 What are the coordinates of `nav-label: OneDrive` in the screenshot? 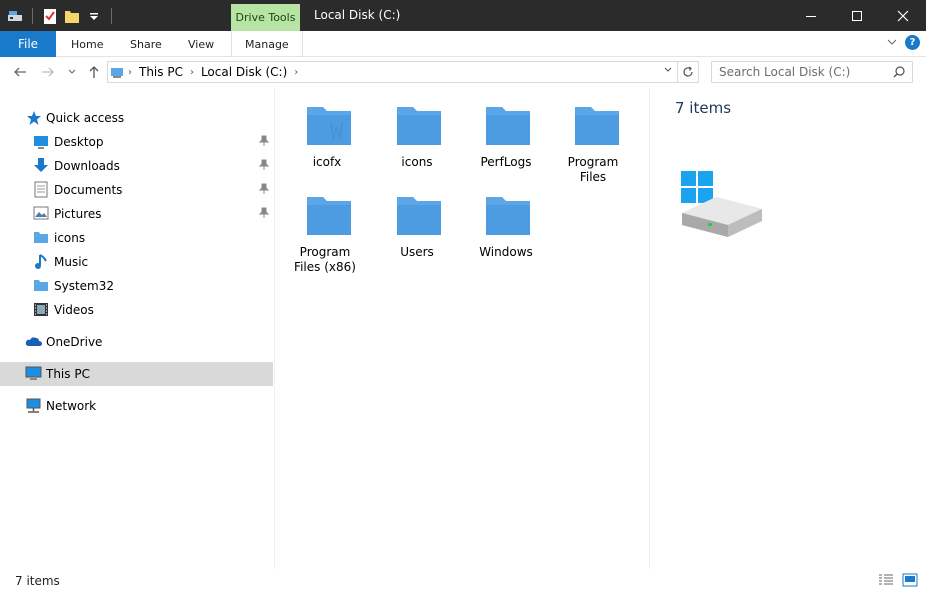 It's located at (74, 342).